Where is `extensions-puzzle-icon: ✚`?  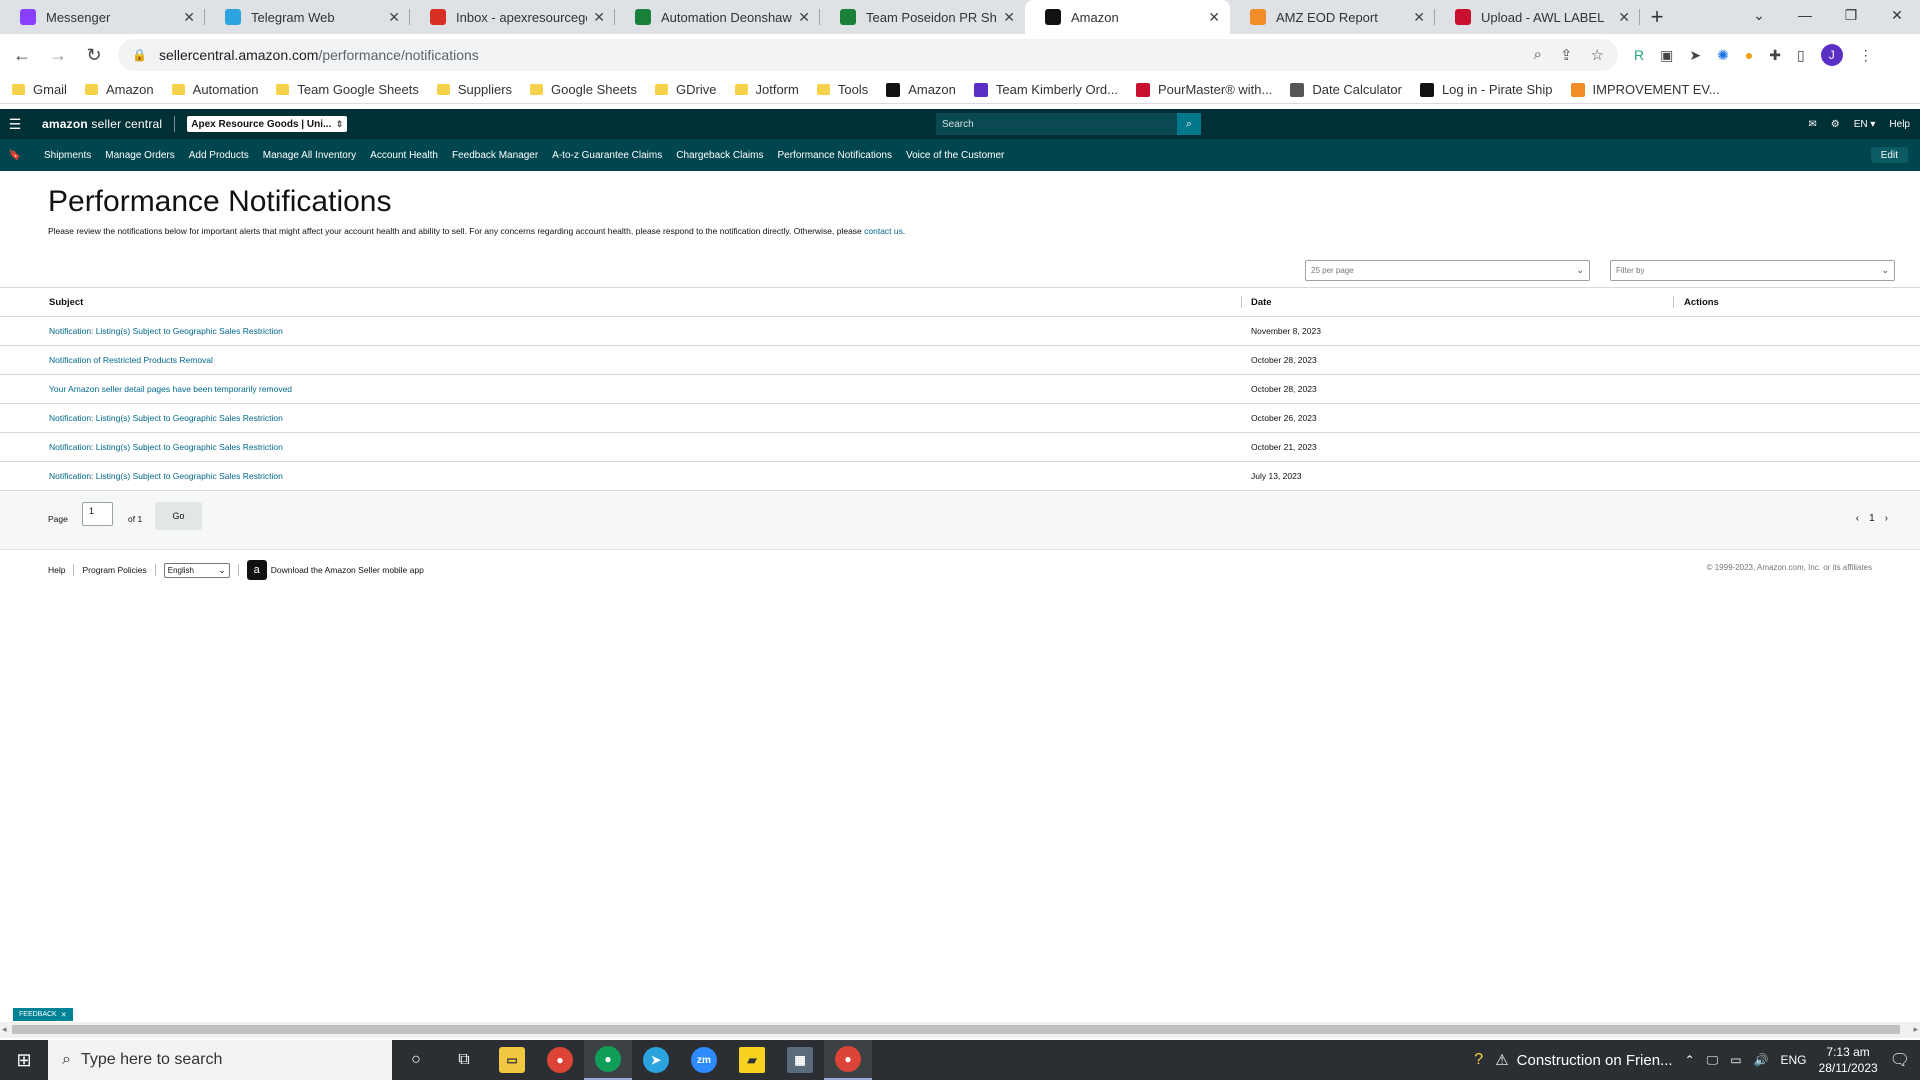
extensions-puzzle-icon: ✚ is located at coordinates (1775, 55).